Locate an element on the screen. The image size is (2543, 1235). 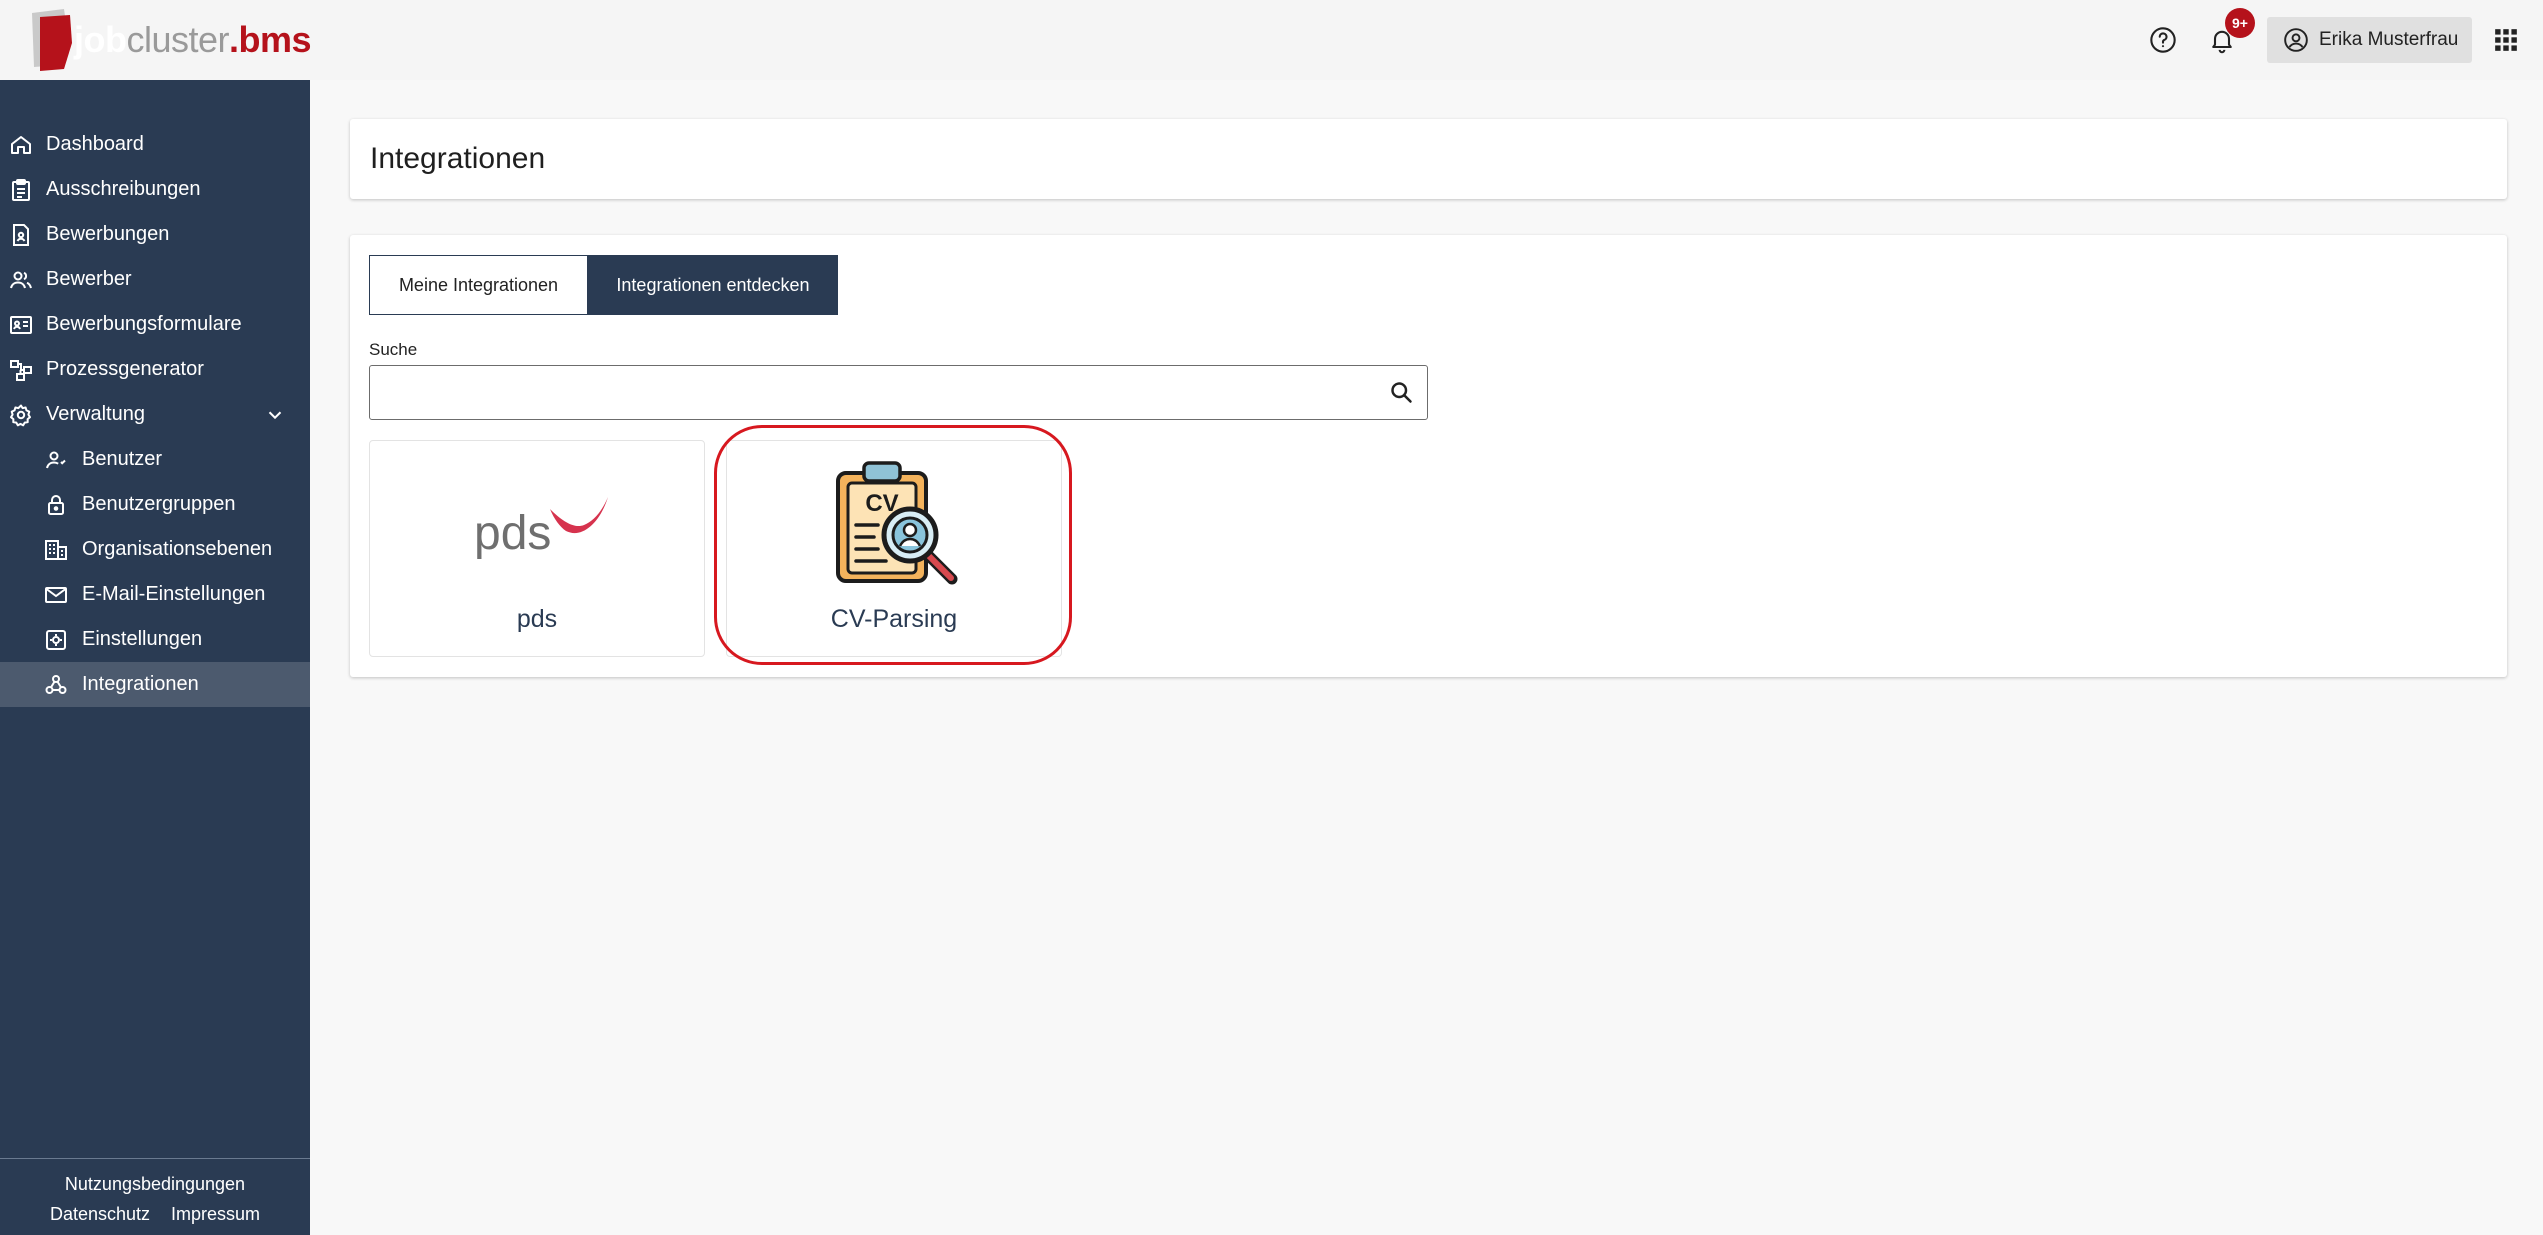
logo-text: jobcluster.bms is located at coordinates (193, 40).